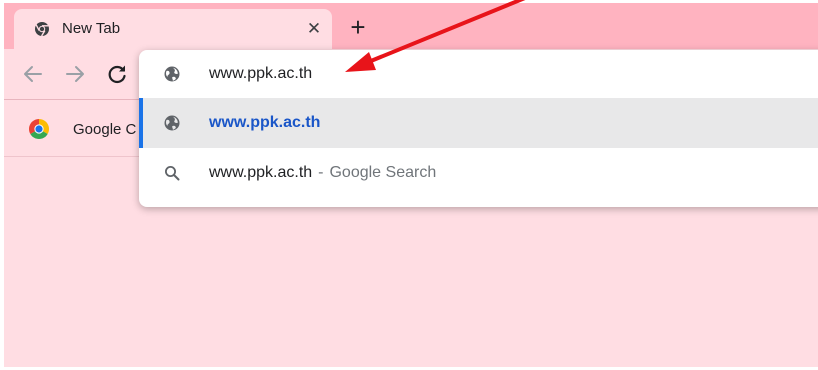 This screenshot has height=370, width=818. What do you see at coordinates (478, 74) in the screenshot?
I see `address-bar: www.ppk.ac.th` at bounding box center [478, 74].